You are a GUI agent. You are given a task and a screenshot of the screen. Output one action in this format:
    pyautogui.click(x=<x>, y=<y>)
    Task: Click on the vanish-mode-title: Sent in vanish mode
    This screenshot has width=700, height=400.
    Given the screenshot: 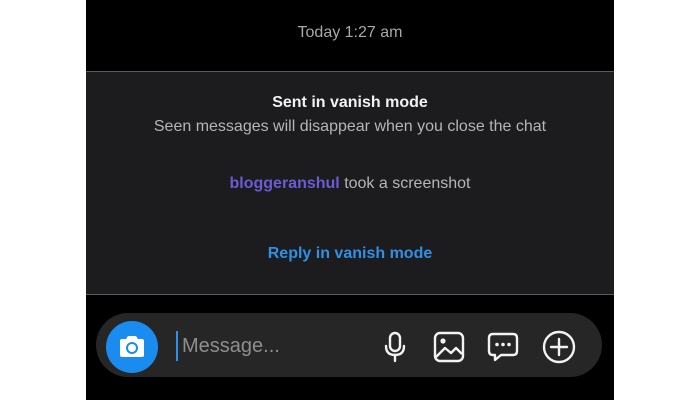 What is the action you would take?
    pyautogui.click(x=350, y=102)
    